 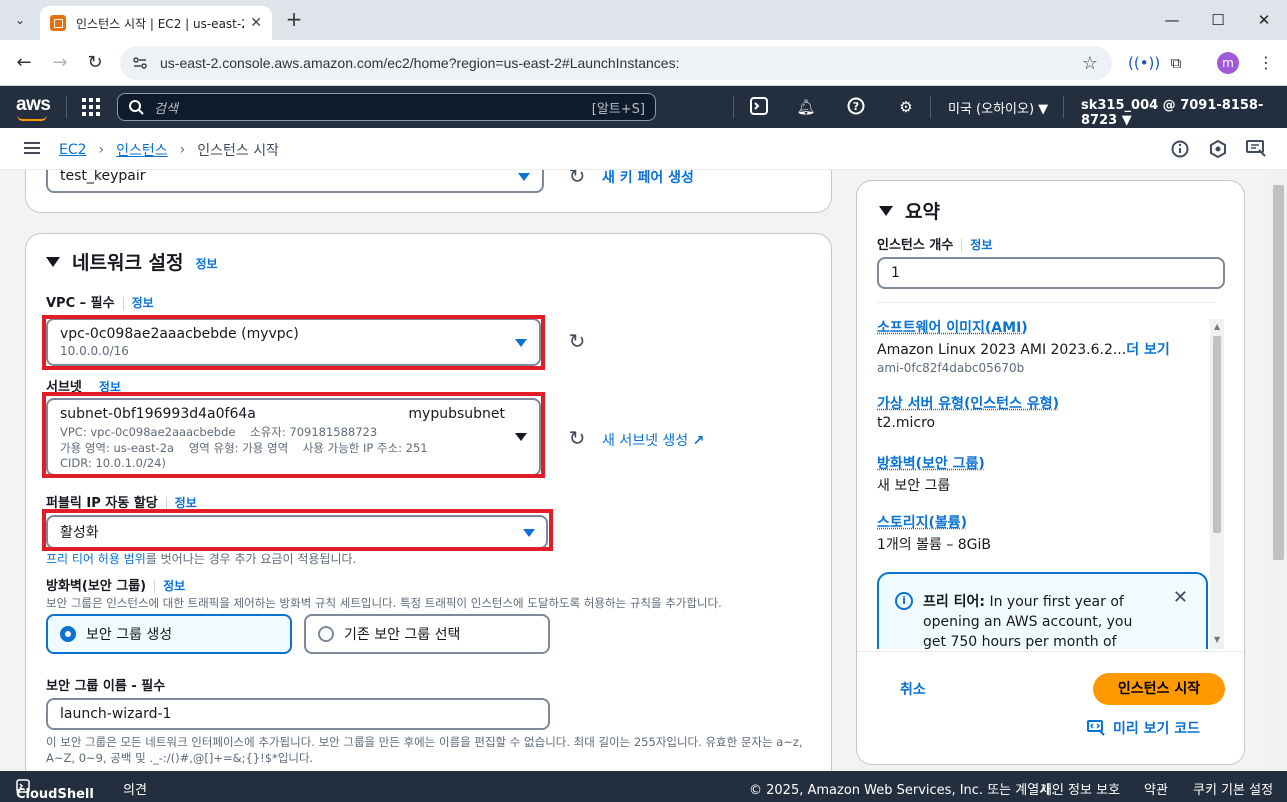 I want to click on breadcrumb: EC2 › 인스턴스 › 인스턴스 시작, so click(x=169, y=150).